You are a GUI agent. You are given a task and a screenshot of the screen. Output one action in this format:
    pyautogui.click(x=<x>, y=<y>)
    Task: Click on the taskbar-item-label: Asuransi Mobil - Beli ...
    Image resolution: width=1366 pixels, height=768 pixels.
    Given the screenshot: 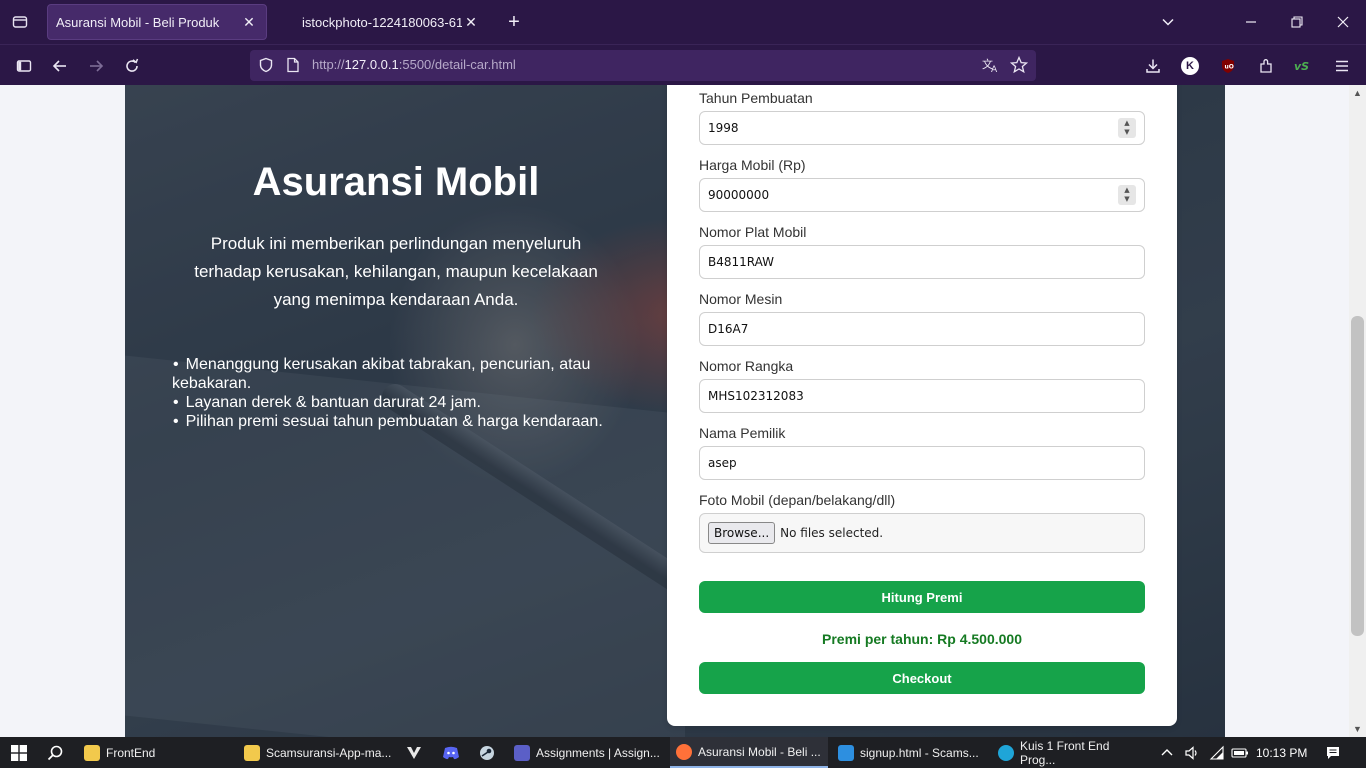 What is the action you would take?
    pyautogui.click(x=759, y=751)
    